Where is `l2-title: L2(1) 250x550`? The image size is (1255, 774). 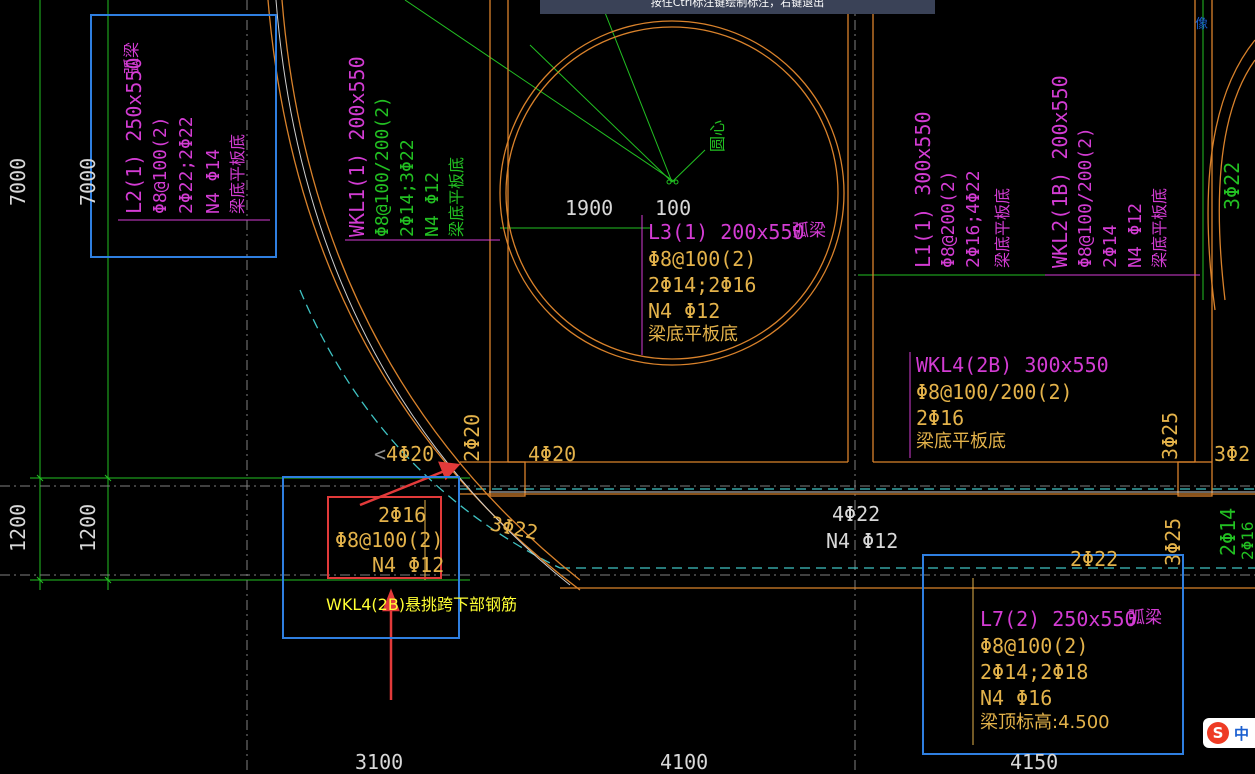 l2-title: L2(1) 250x550 is located at coordinates (134, 135).